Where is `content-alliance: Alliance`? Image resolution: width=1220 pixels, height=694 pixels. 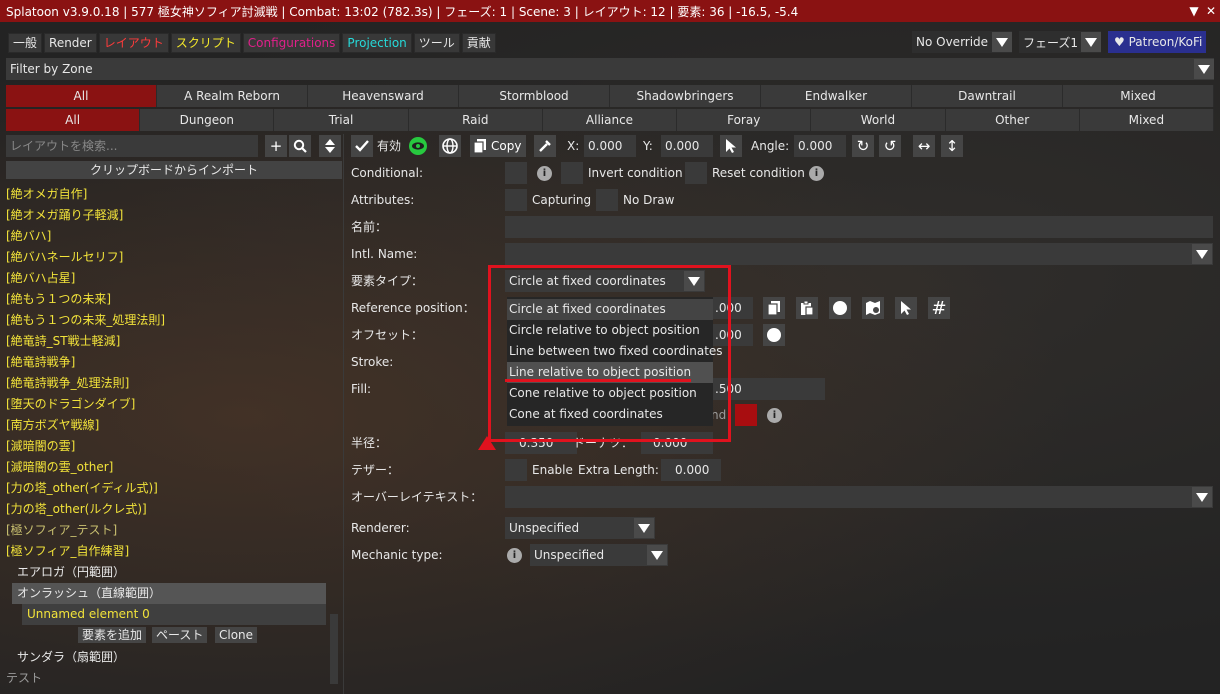 content-alliance: Alliance is located at coordinates (610, 120).